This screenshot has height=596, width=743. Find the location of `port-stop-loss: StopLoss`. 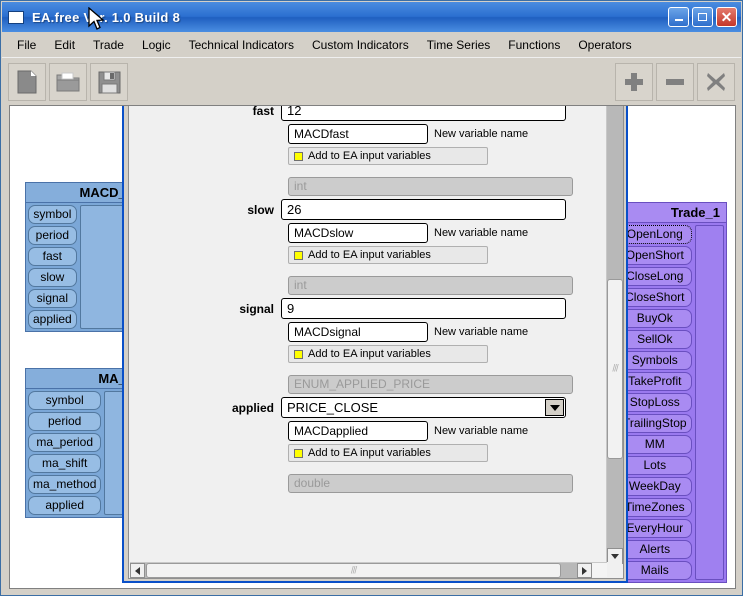

port-stop-loss: StopLoss is located at coordinates (655, 402).